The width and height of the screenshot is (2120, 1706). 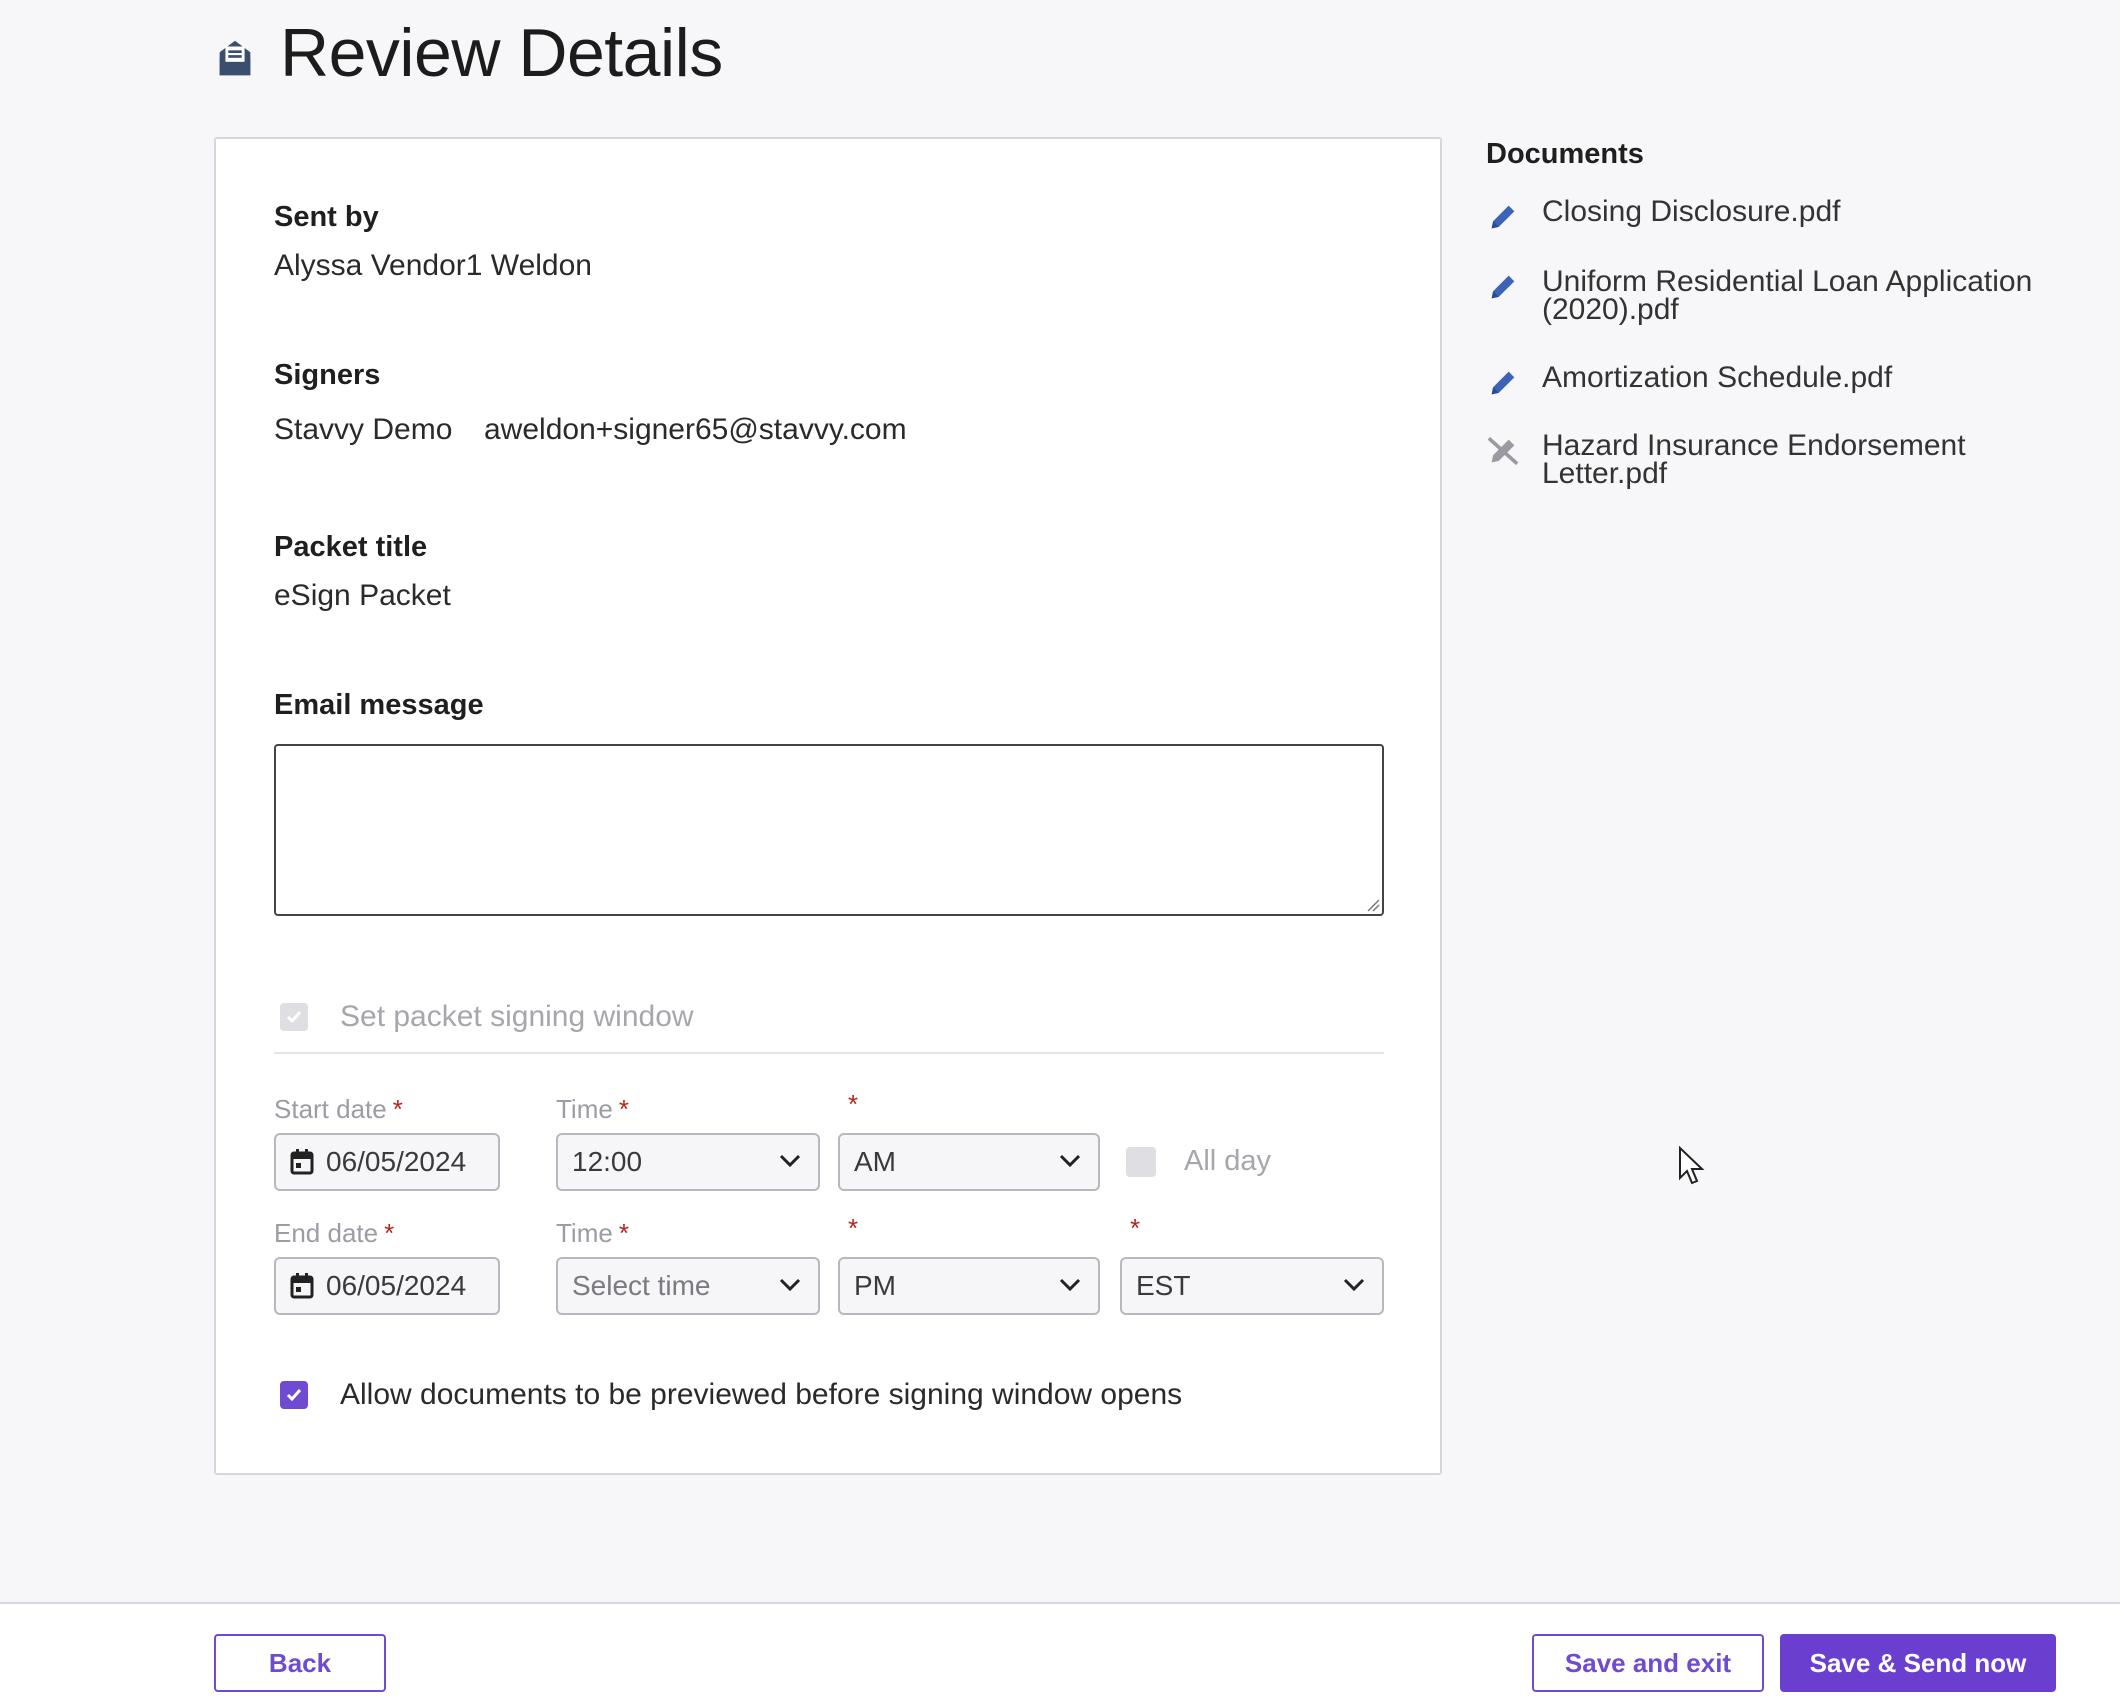 I want to click on preview-checkbox, so click(x=294, y=1395).